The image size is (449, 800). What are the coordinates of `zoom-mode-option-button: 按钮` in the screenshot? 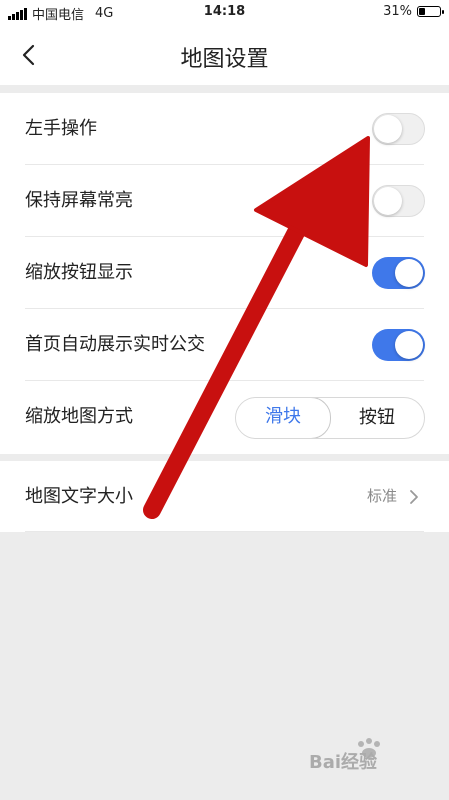 It's located at (377, 418).